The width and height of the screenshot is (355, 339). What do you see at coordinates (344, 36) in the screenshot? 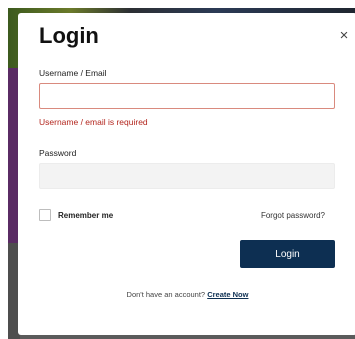
I see `close-icon: ×` at bounding box center [344, 36].